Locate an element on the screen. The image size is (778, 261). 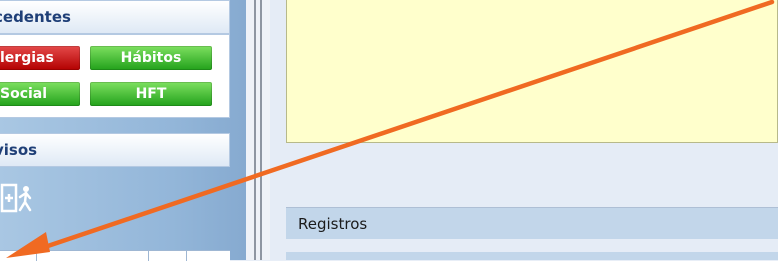
antecedentes-title: cedentes is located at coordinates (35, 17).